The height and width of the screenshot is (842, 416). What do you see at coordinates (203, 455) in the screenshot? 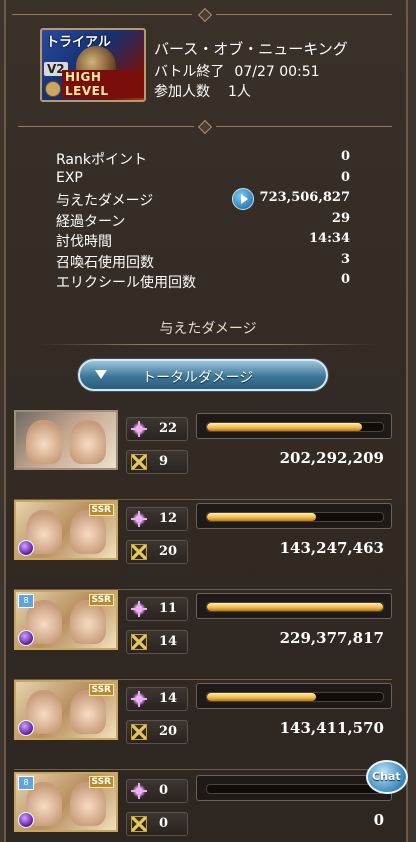
I see `party-member-row: 22 9 202,292,209` at bounding box center [203, 455].